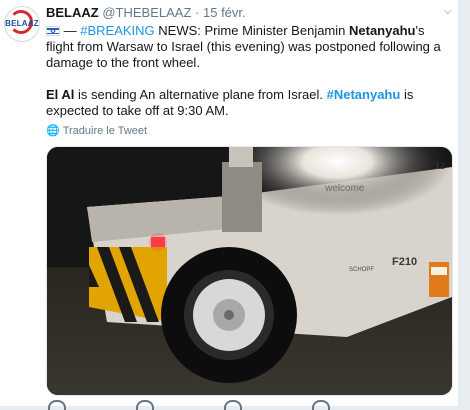  I want to click on avatar: BELAAZ, so click(22, 24).